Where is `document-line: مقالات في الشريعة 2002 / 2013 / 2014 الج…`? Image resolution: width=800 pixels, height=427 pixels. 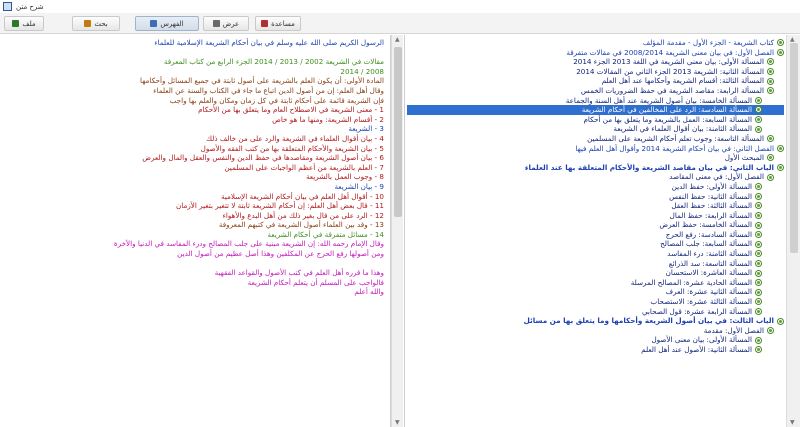 document-line: مقالات في الشريعة 2002 / 2013 / 2014 الج… is located at coordinates (273, 62).